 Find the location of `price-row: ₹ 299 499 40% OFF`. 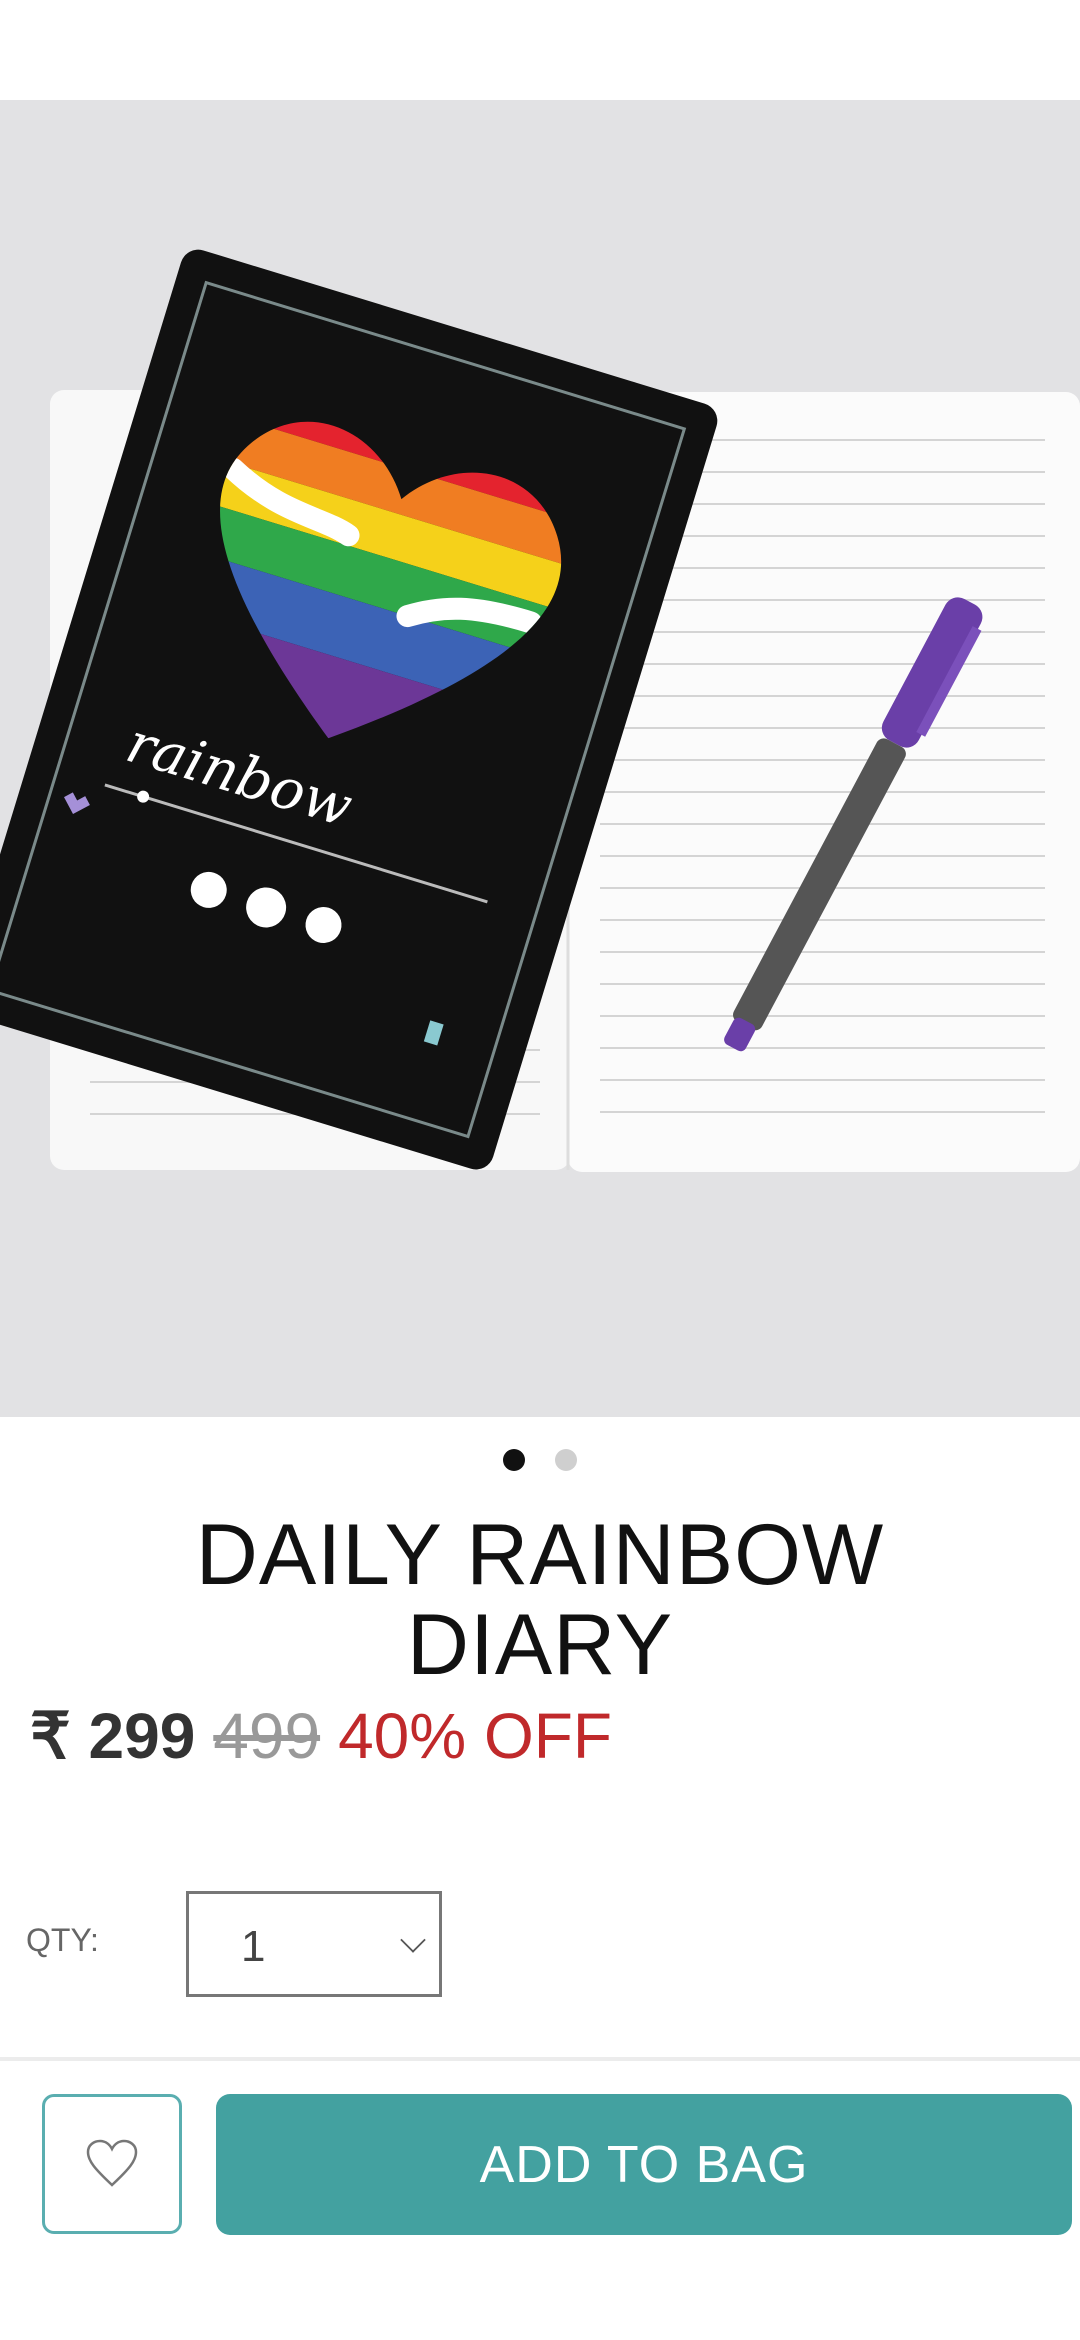

price-row: ₹ 299 499 40% OFF is located at coordinates (321, 1736).